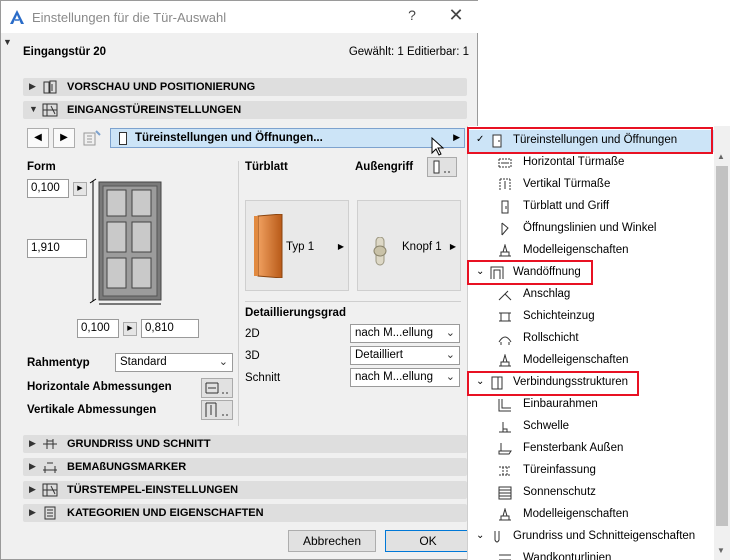  Describe the element at coordinates (58, 363) in the screenshot. I see `frame-type-label: Rahmentyp` at that location.